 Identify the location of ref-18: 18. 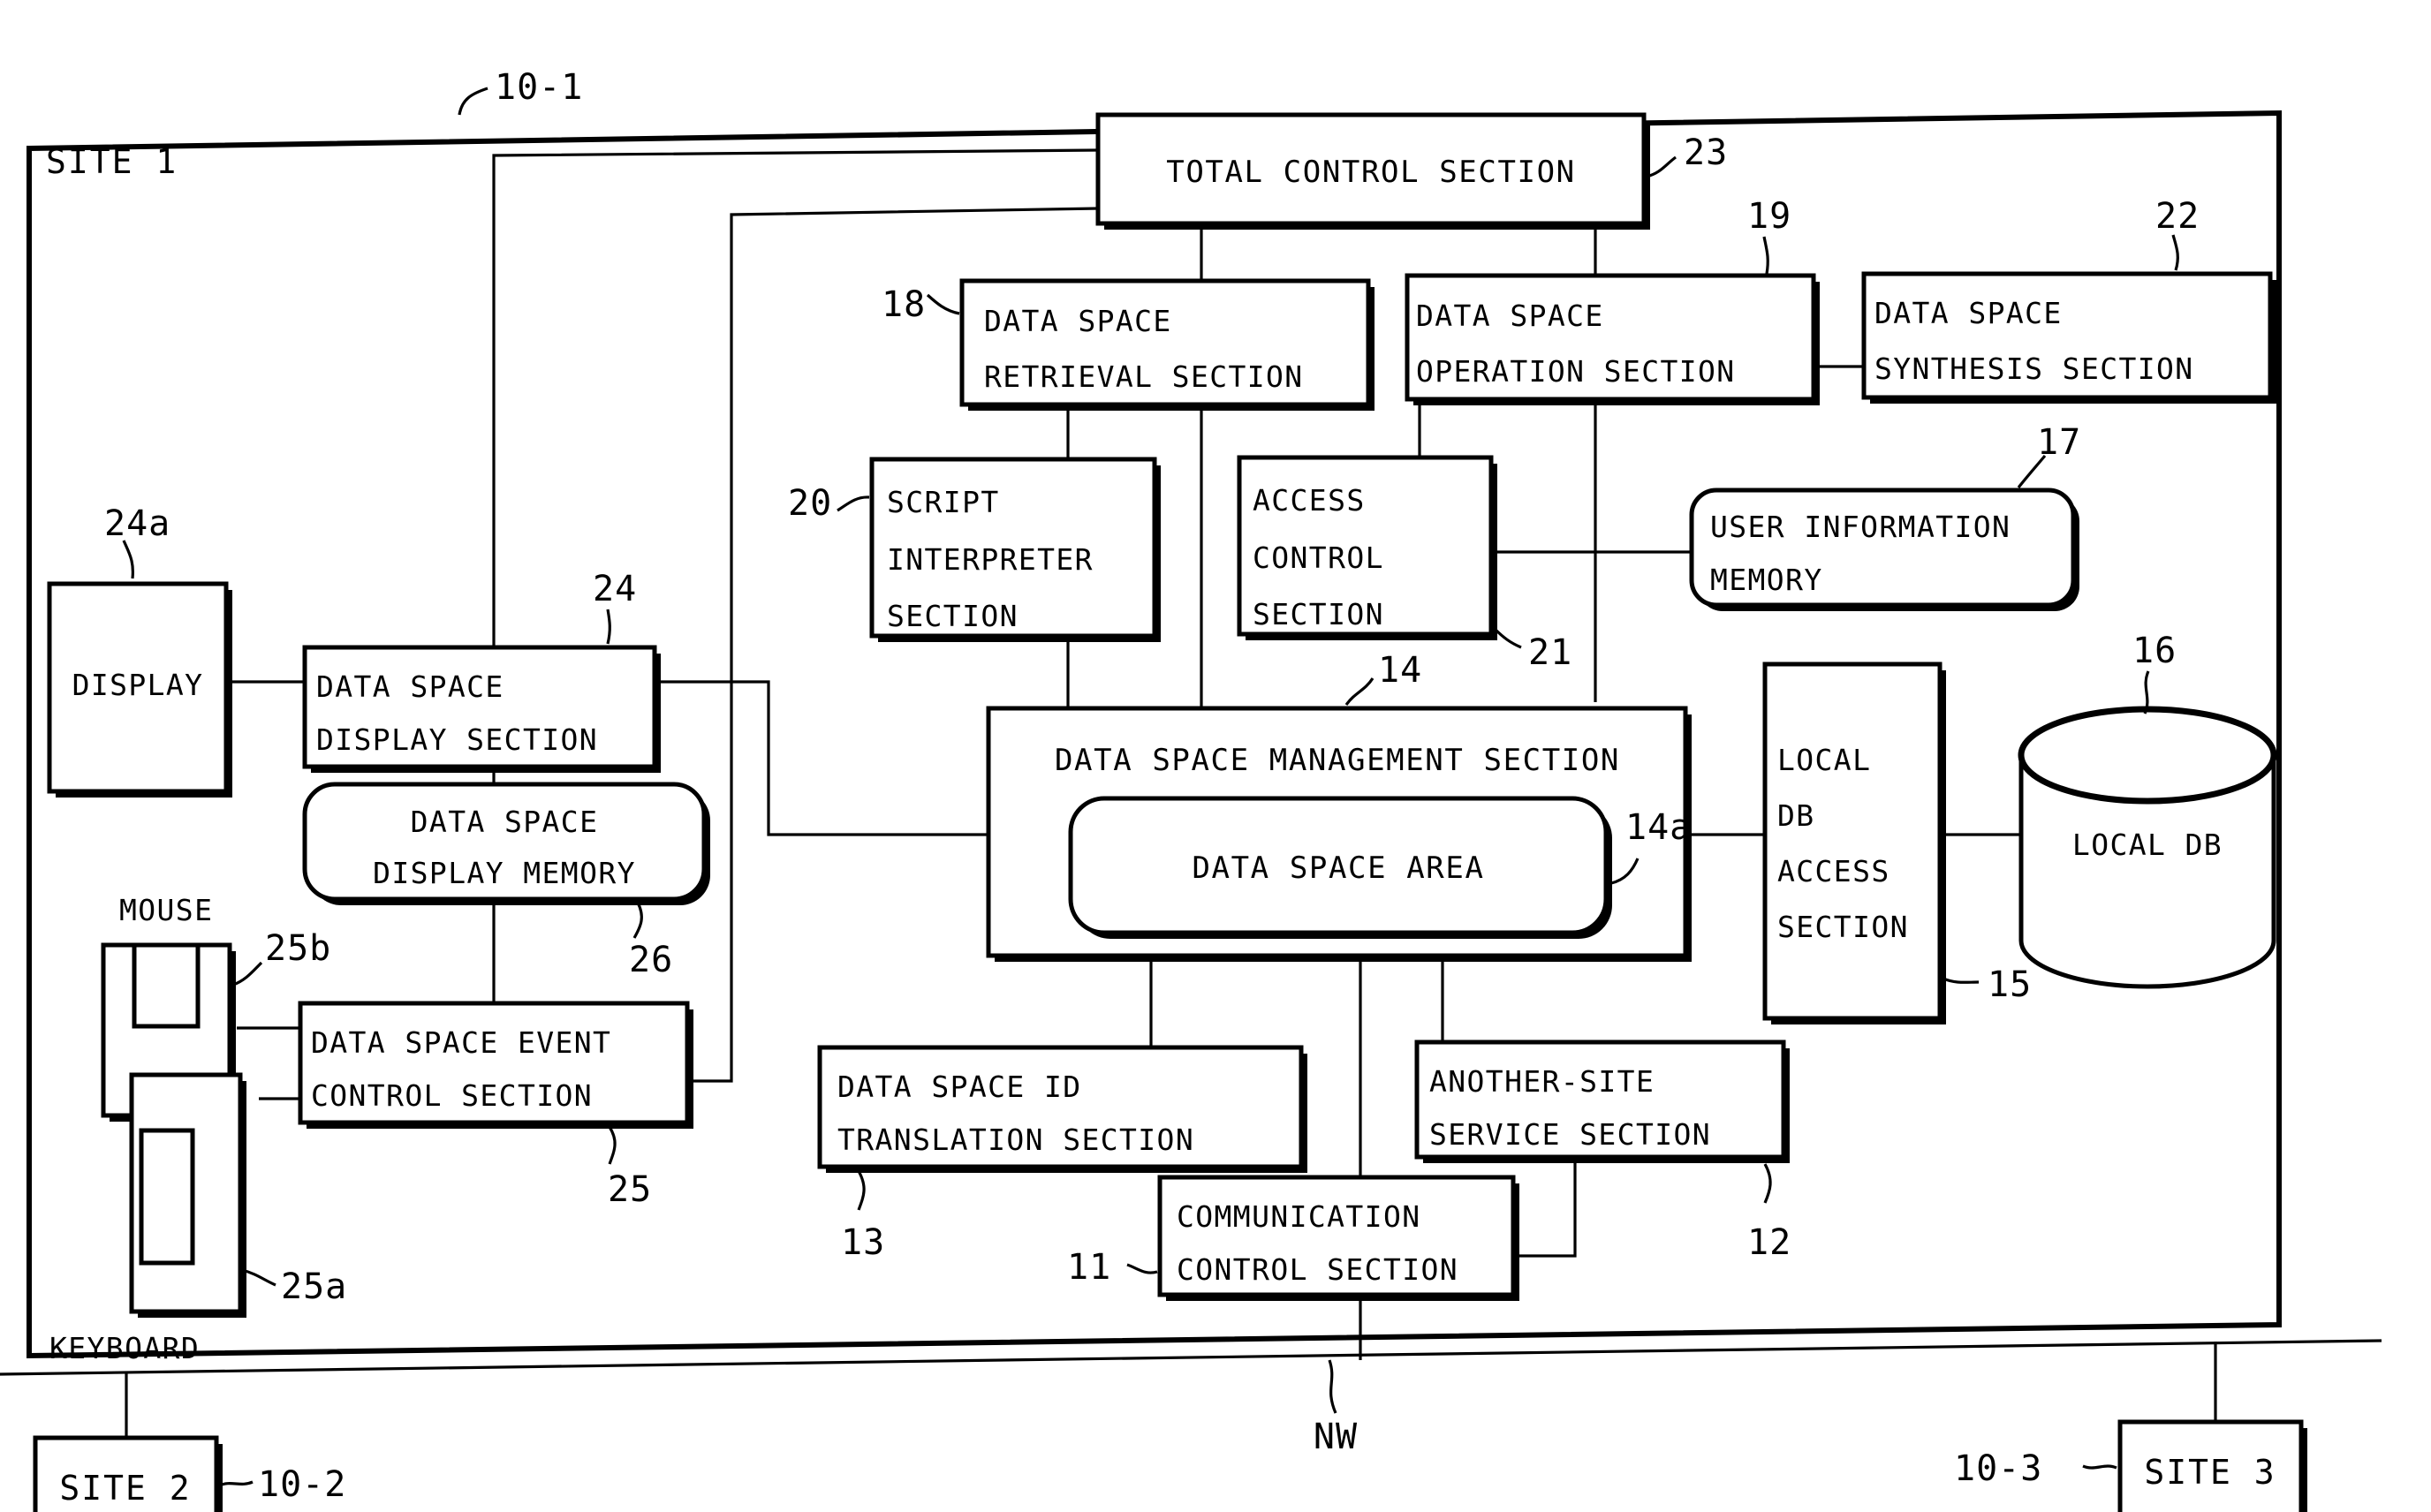
(921, 304).